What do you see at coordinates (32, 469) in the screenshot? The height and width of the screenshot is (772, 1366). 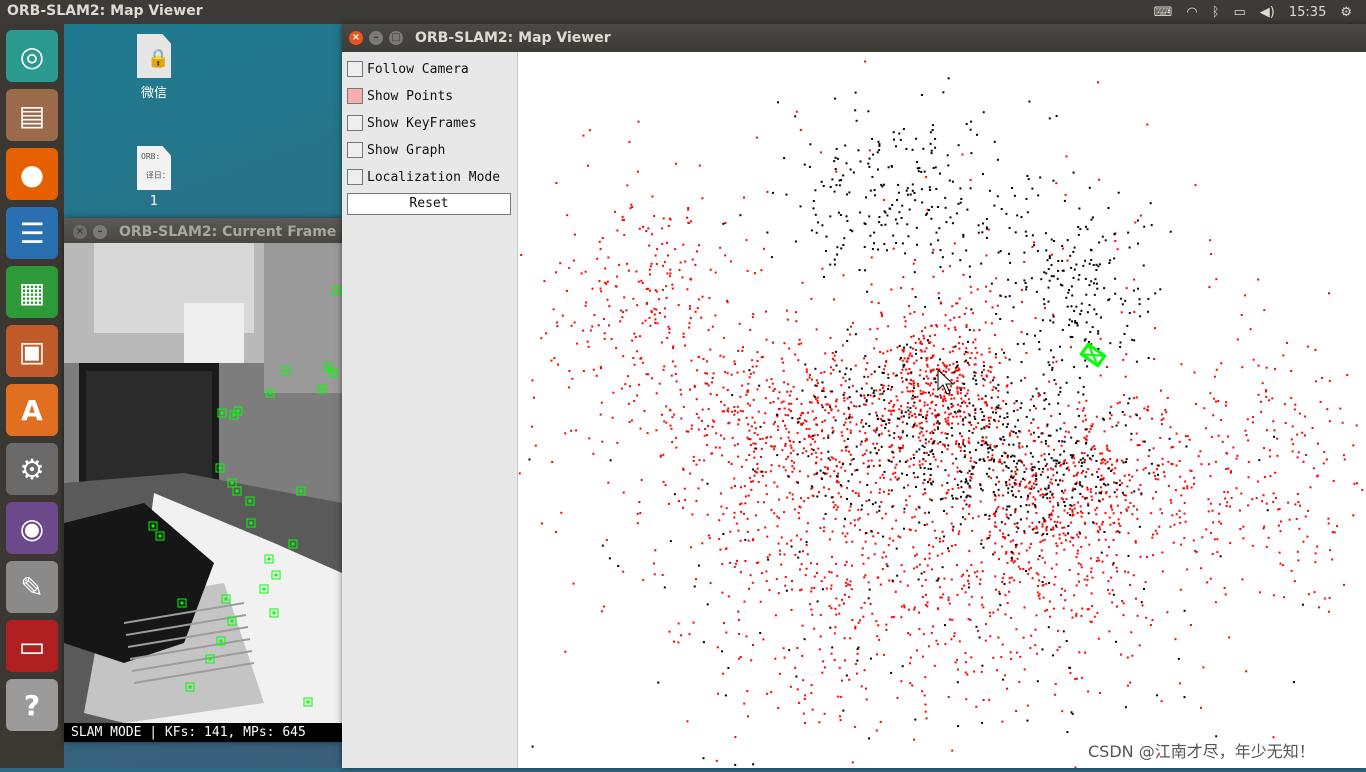 I see `system-settings-icon: ⚙` at bounding box center [32, 469].